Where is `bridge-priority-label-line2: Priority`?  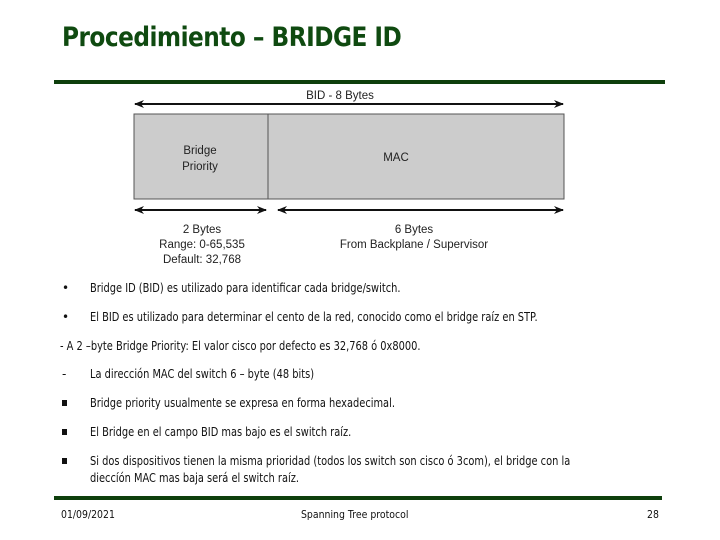
bridge-priority-label-line2: Priority is located at coordinates (200, 167).